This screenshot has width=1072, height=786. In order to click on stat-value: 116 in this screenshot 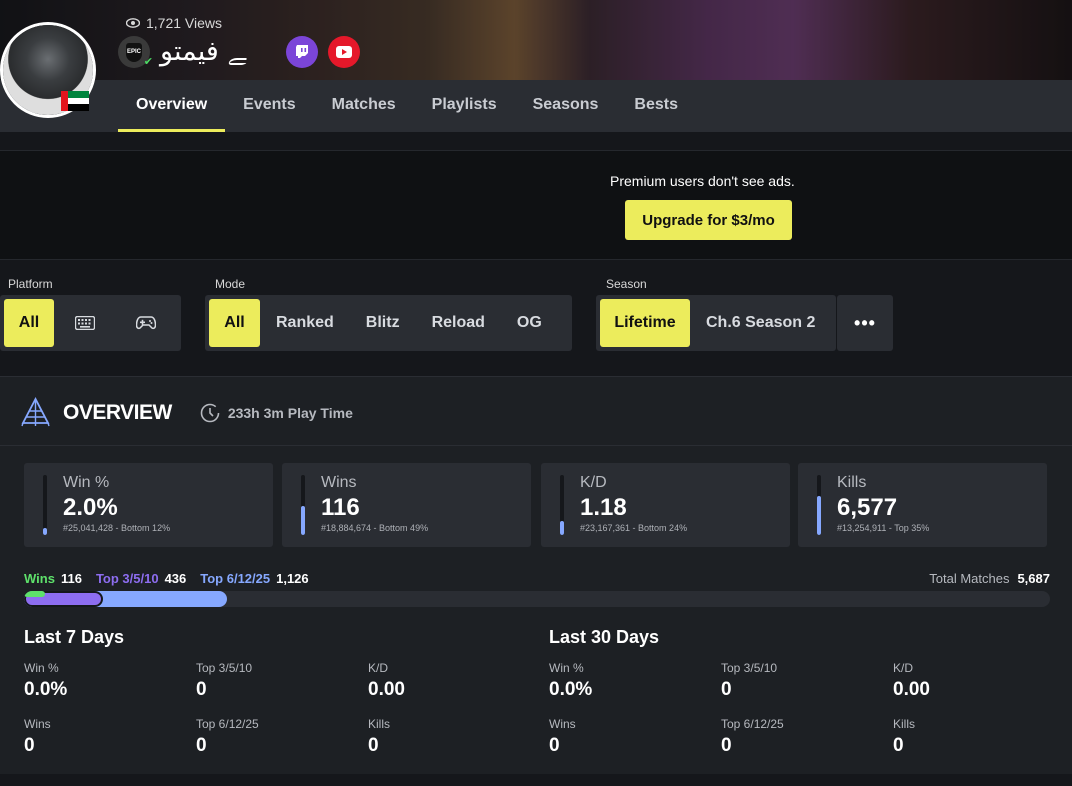, I will do `click(340, 507)`.